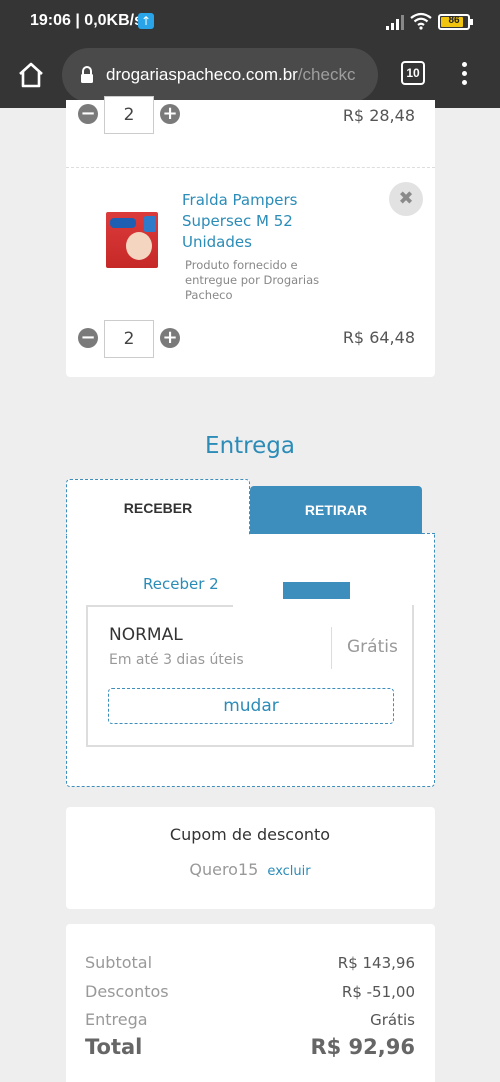  I want to click on coupon-applied: Quero15 excluir, so click(250, 869).